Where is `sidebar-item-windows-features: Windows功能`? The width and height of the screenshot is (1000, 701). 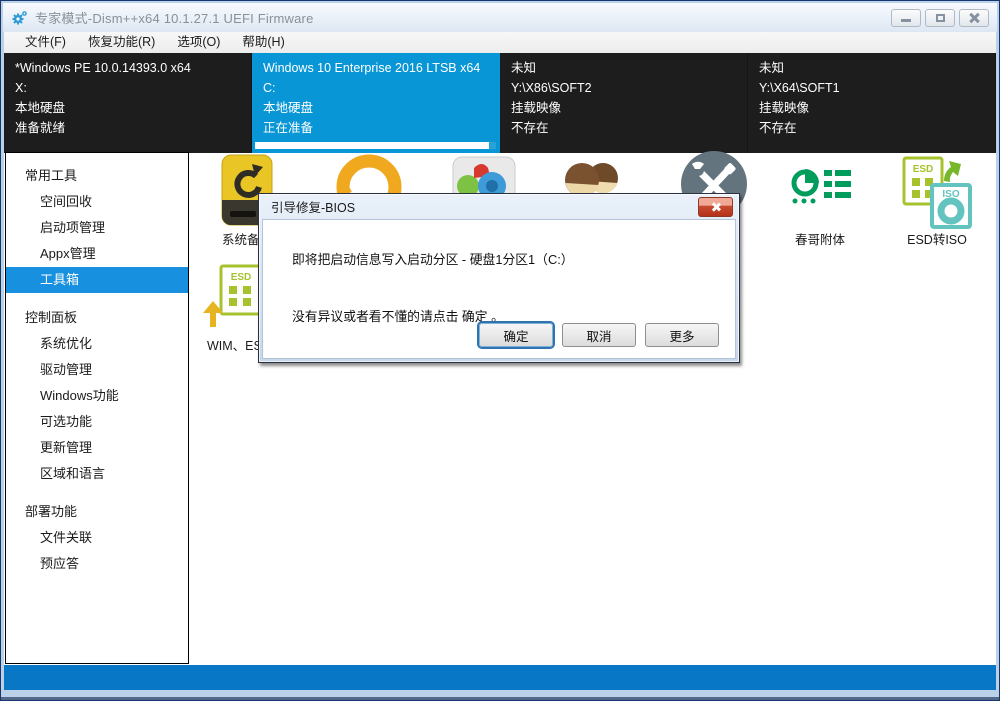 sidebar-item-windows-features: Windows功能 is located at coordinates (97, 396).